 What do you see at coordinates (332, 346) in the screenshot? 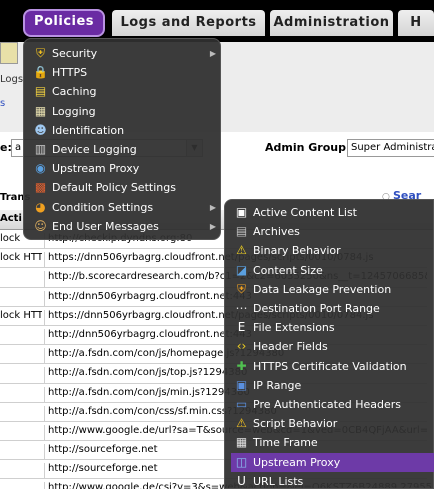
I see `condition-menu-item-header-fields: ‹› Header Fields` at bounding box center [332, 346].